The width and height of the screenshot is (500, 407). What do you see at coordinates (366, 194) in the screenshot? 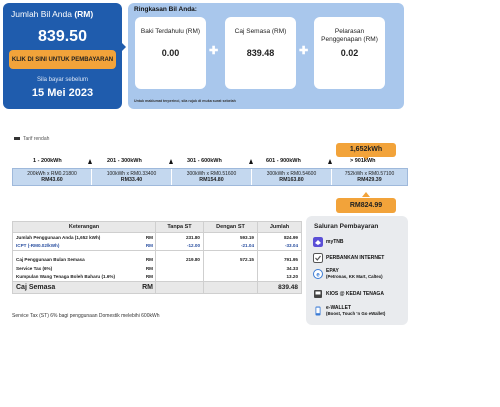
I see `total-marker-arrow` at bounding box center [366, 194].